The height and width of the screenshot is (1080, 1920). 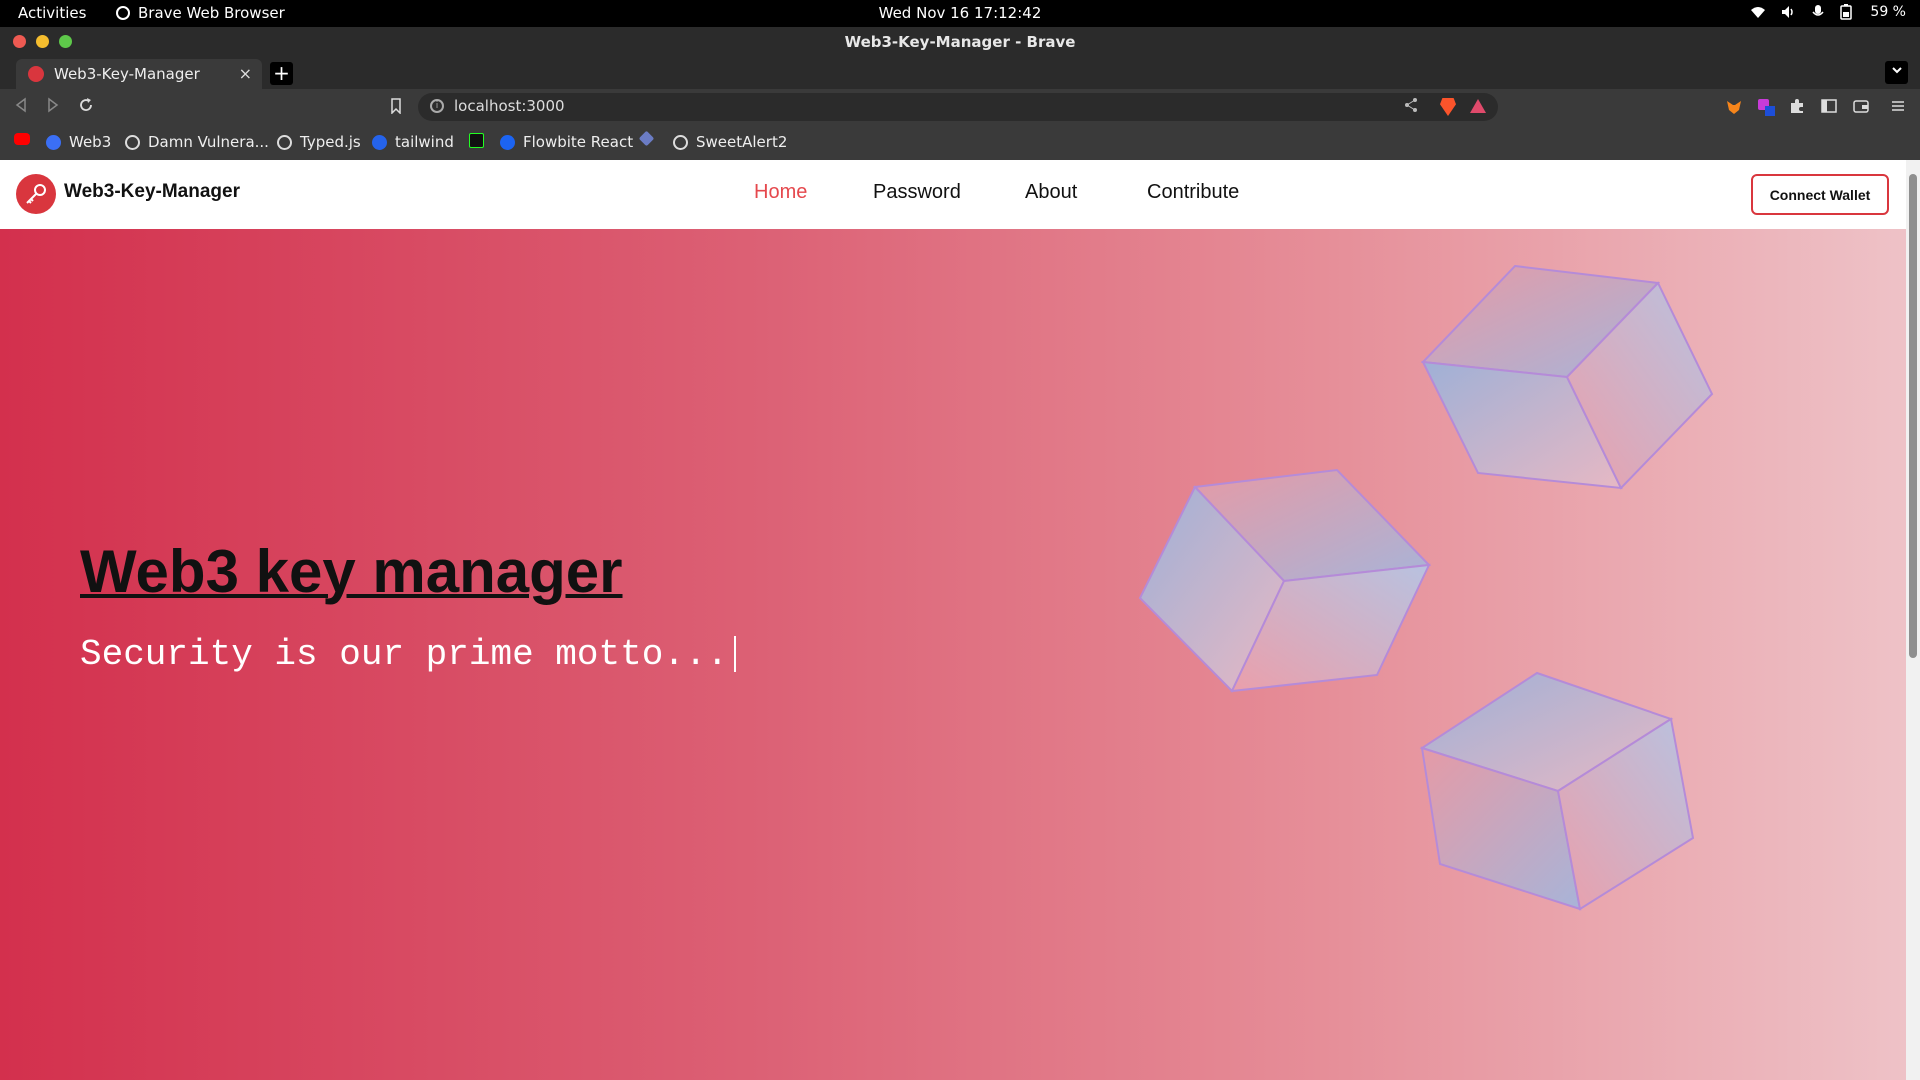 I want to click on bookmark-youtube, so click(x=22, y=139).